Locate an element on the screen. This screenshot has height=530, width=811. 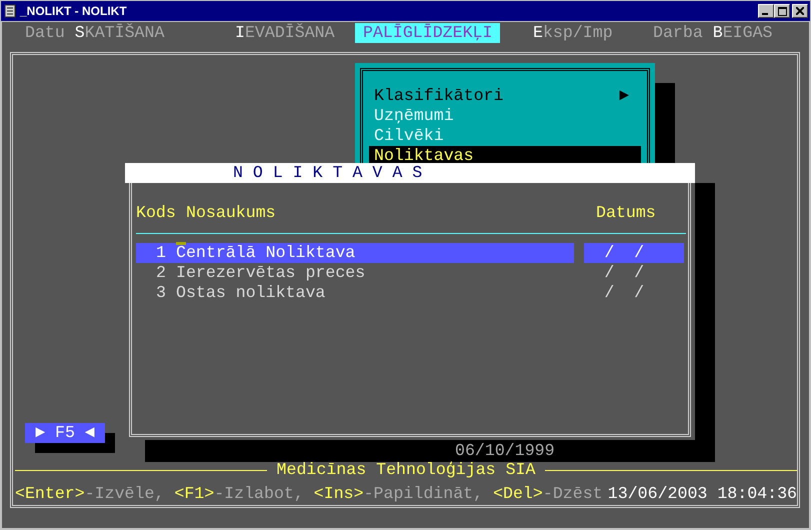
date-text: 06/10/1999 is located at coordinates (505, 451).